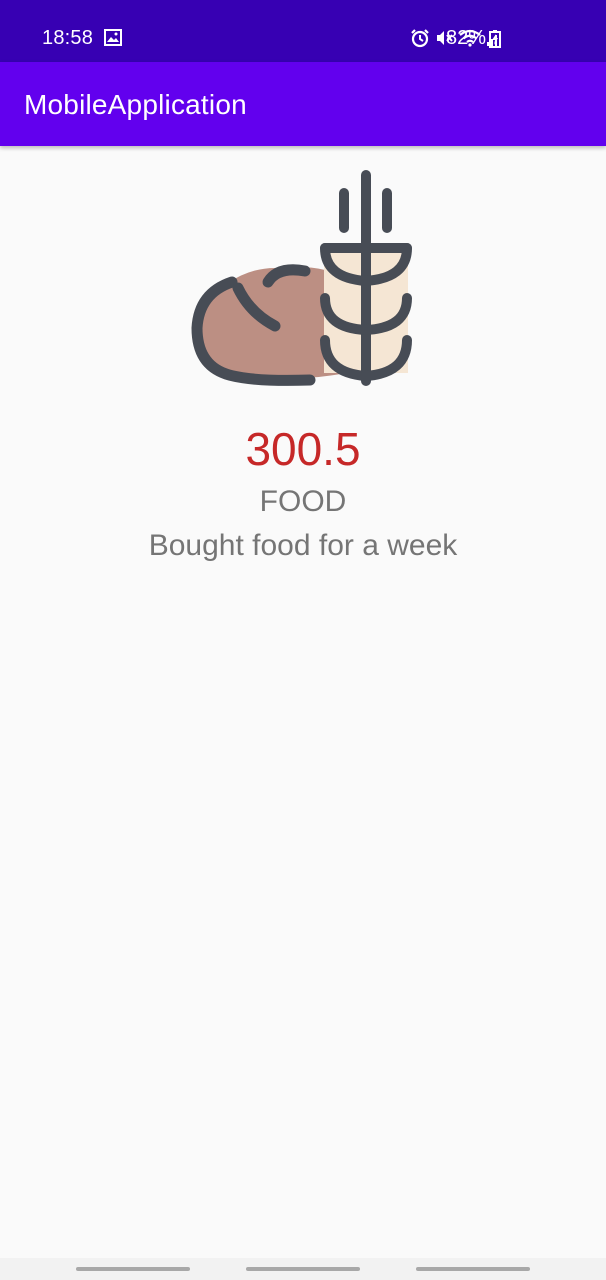  I want to click on status-bar: 18:58 82%, so click(303, 31).